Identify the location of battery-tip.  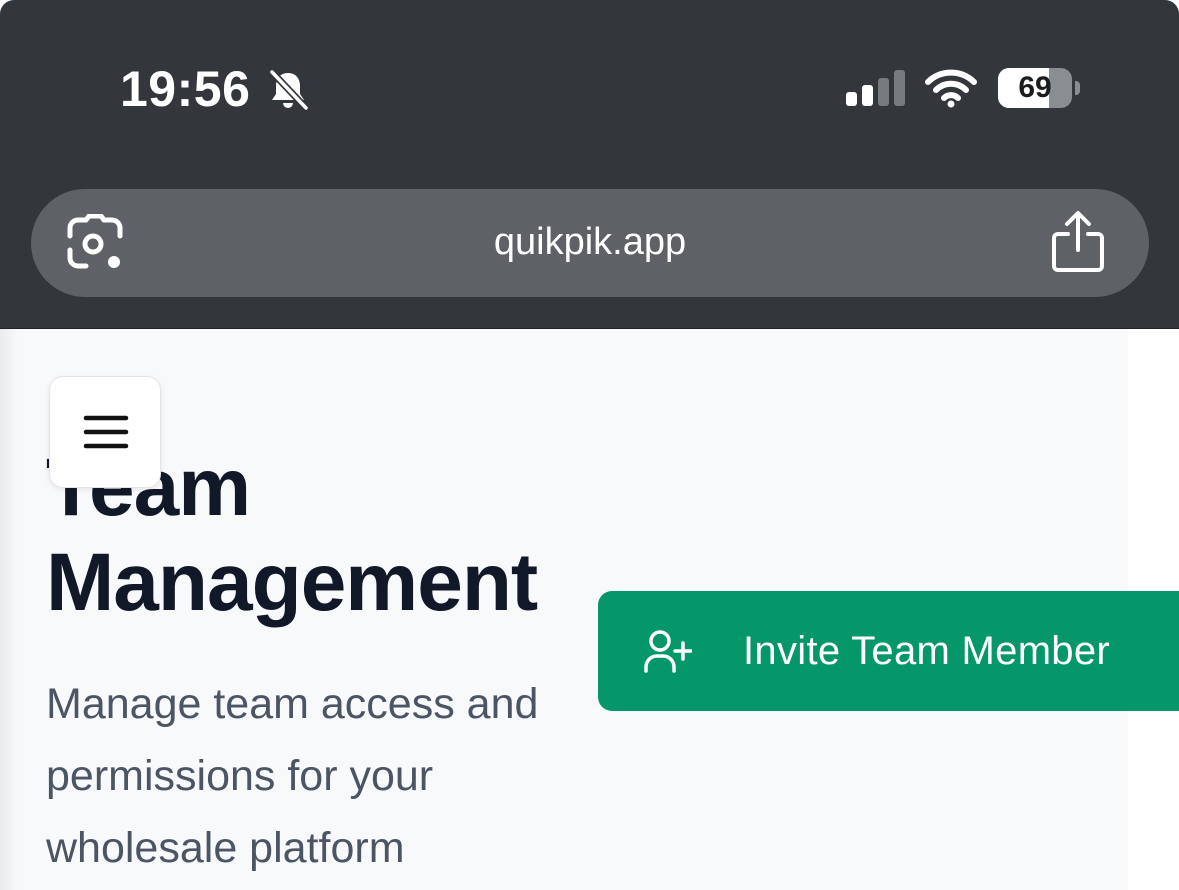
(1077, 88).